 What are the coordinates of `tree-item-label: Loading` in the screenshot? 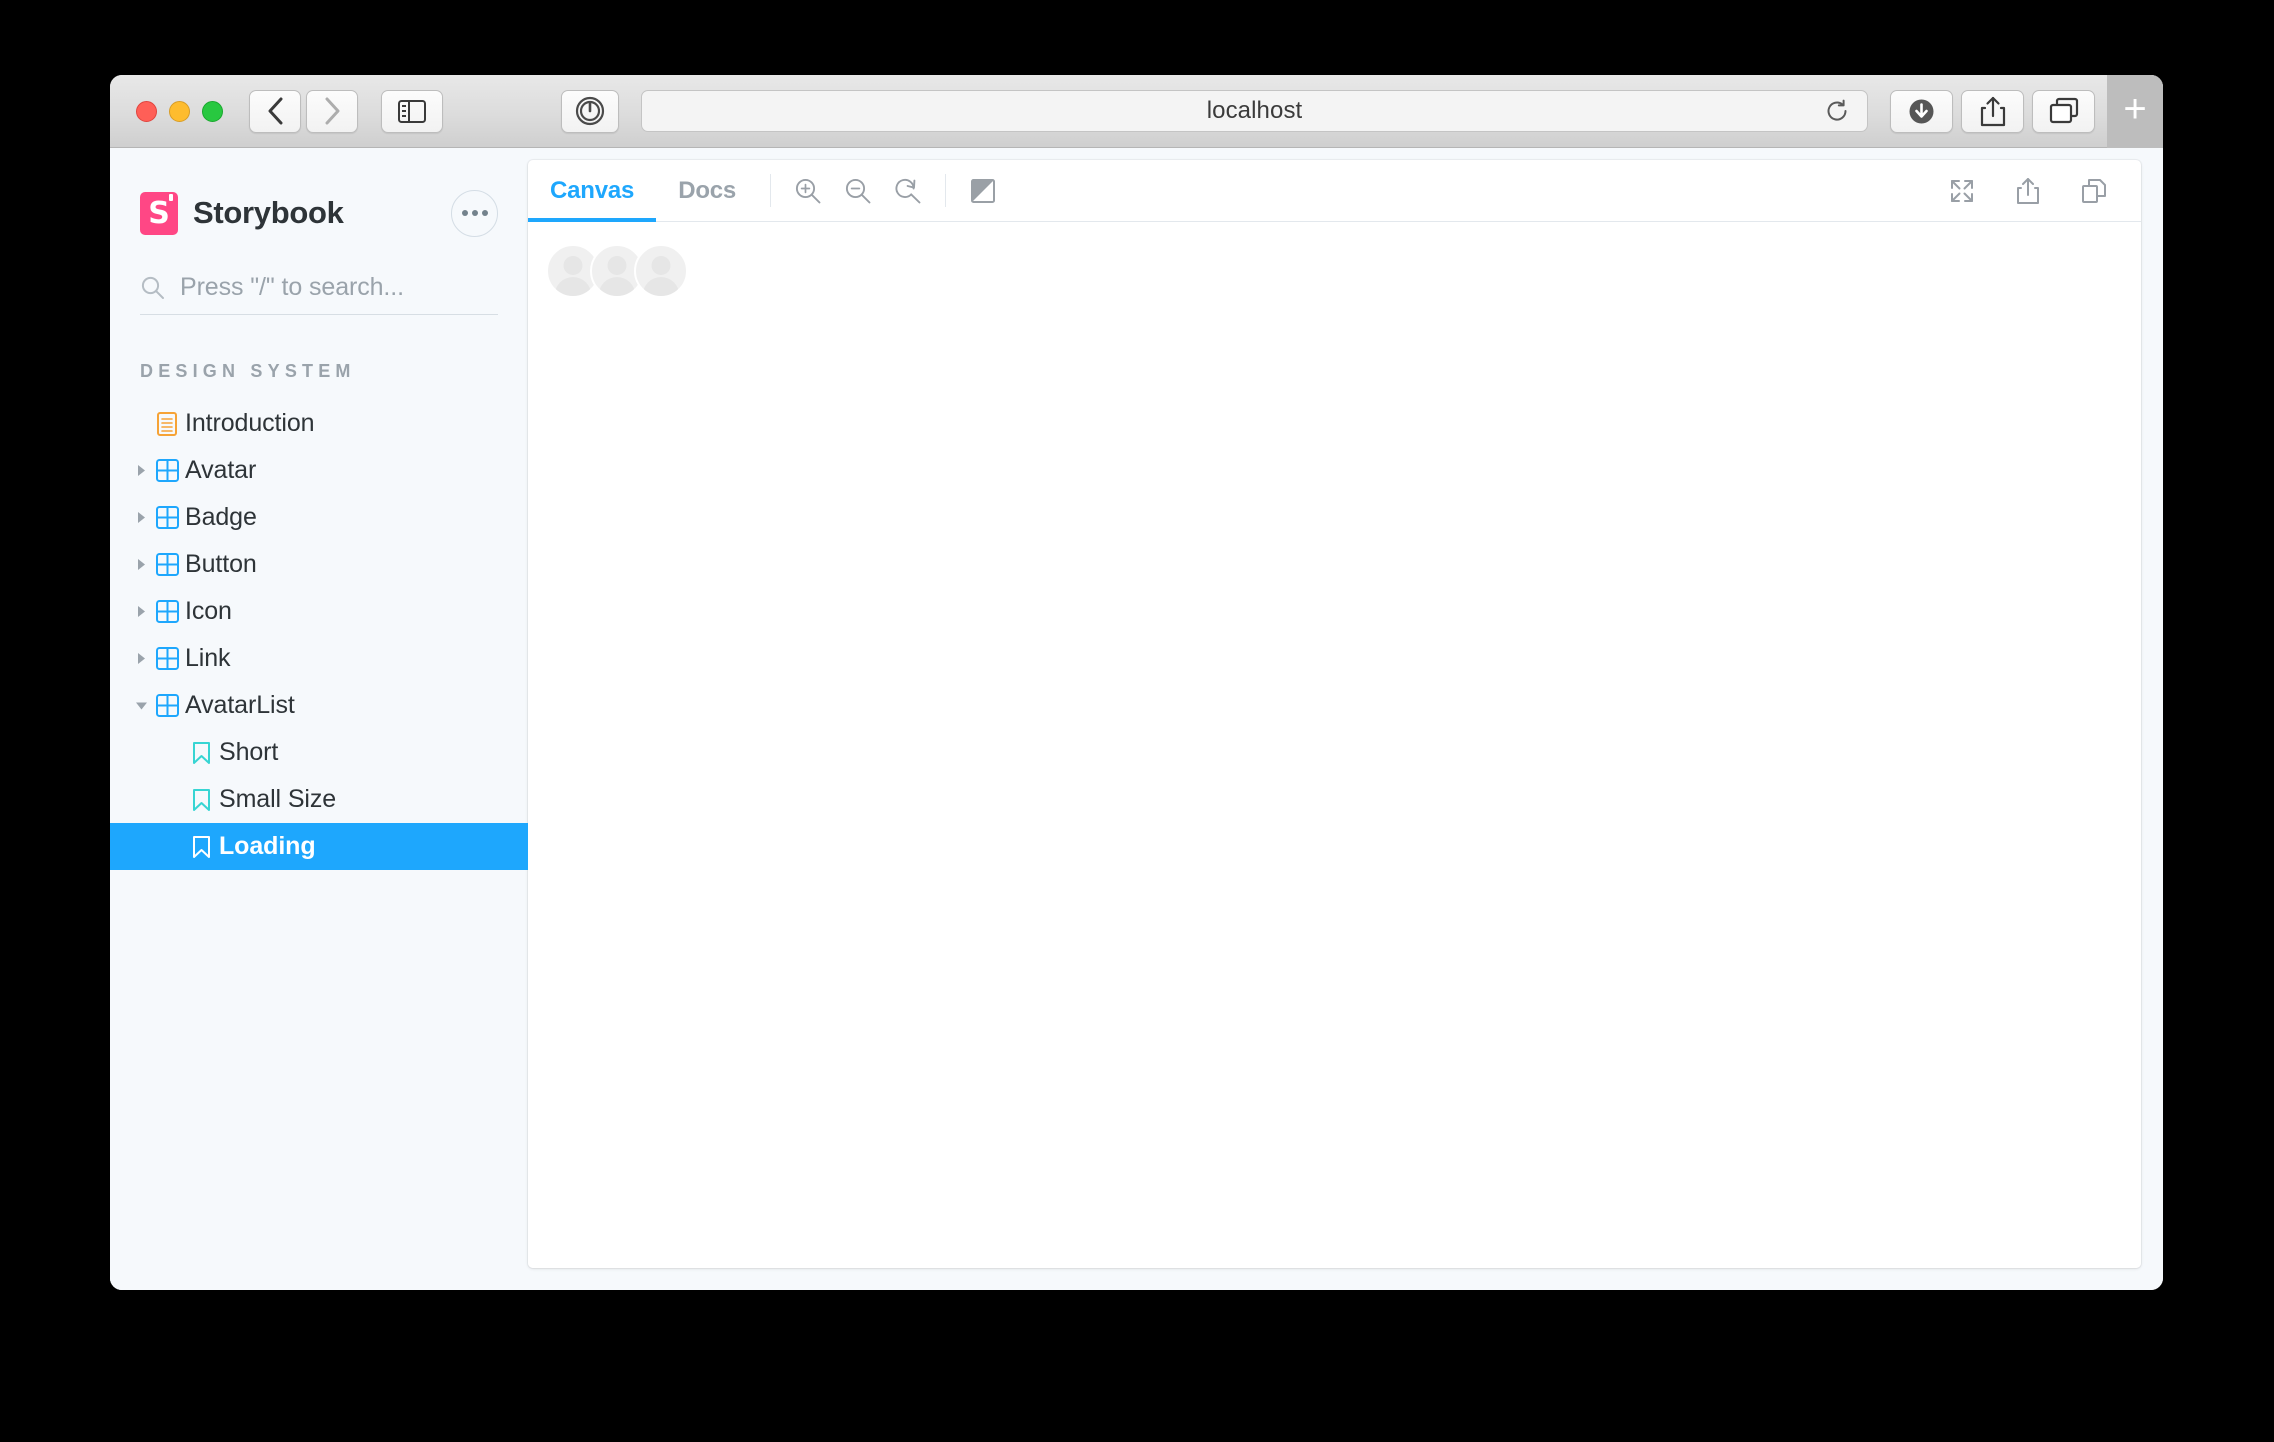 It's located at (267, 846).